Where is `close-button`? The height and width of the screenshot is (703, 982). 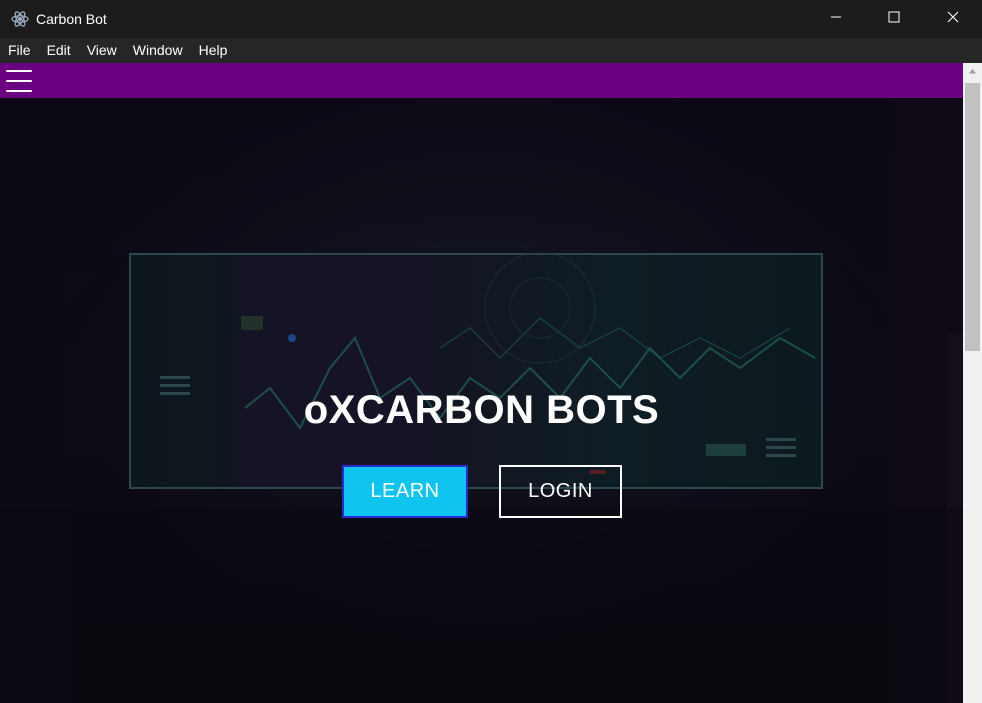
close-button is located at coordinates (953, 19).